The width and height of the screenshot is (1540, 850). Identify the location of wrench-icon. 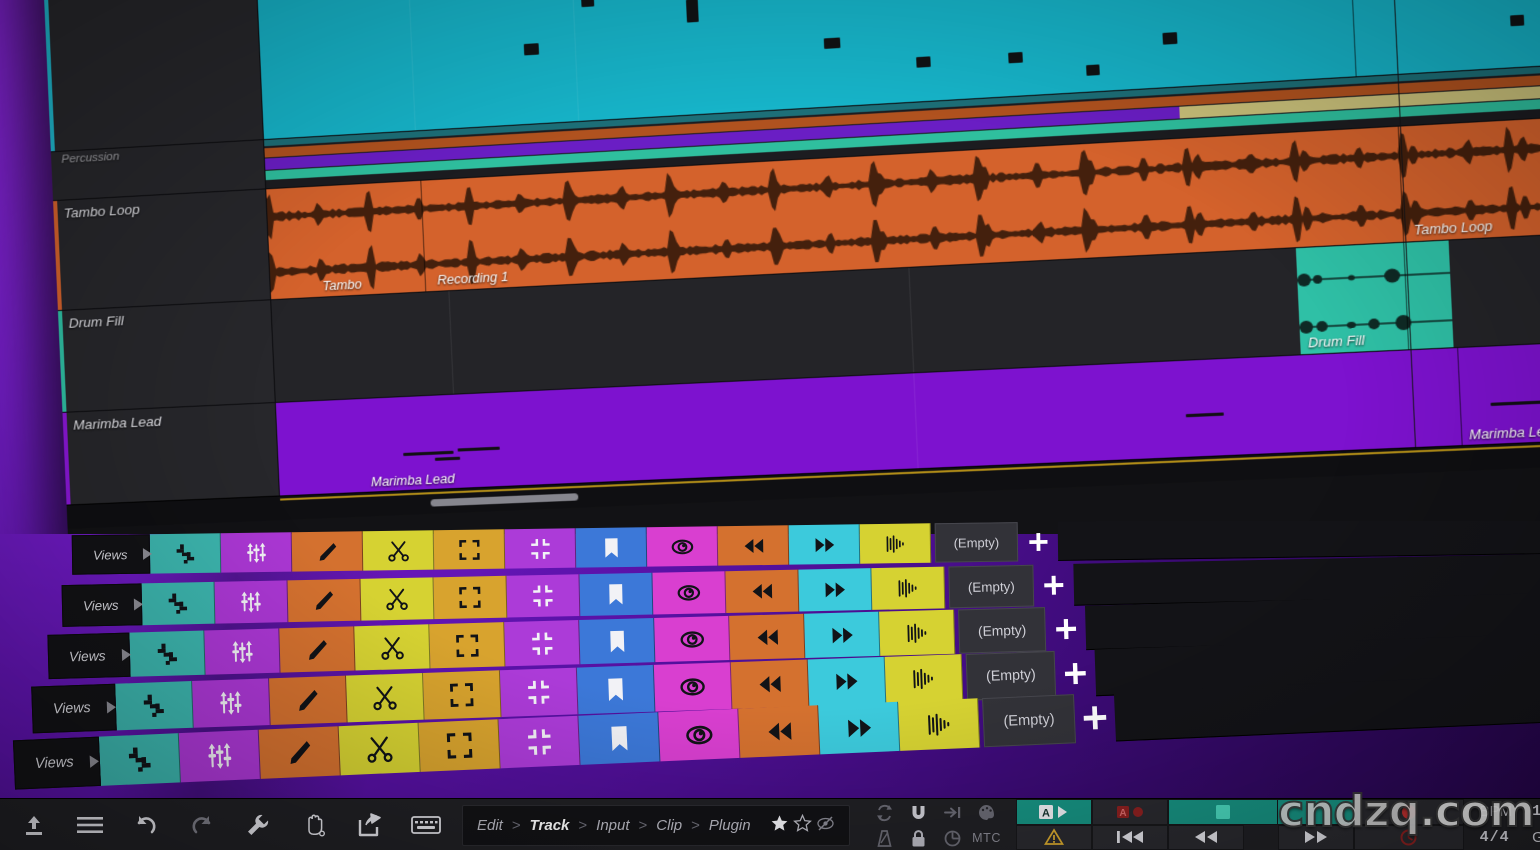
(258, 824).